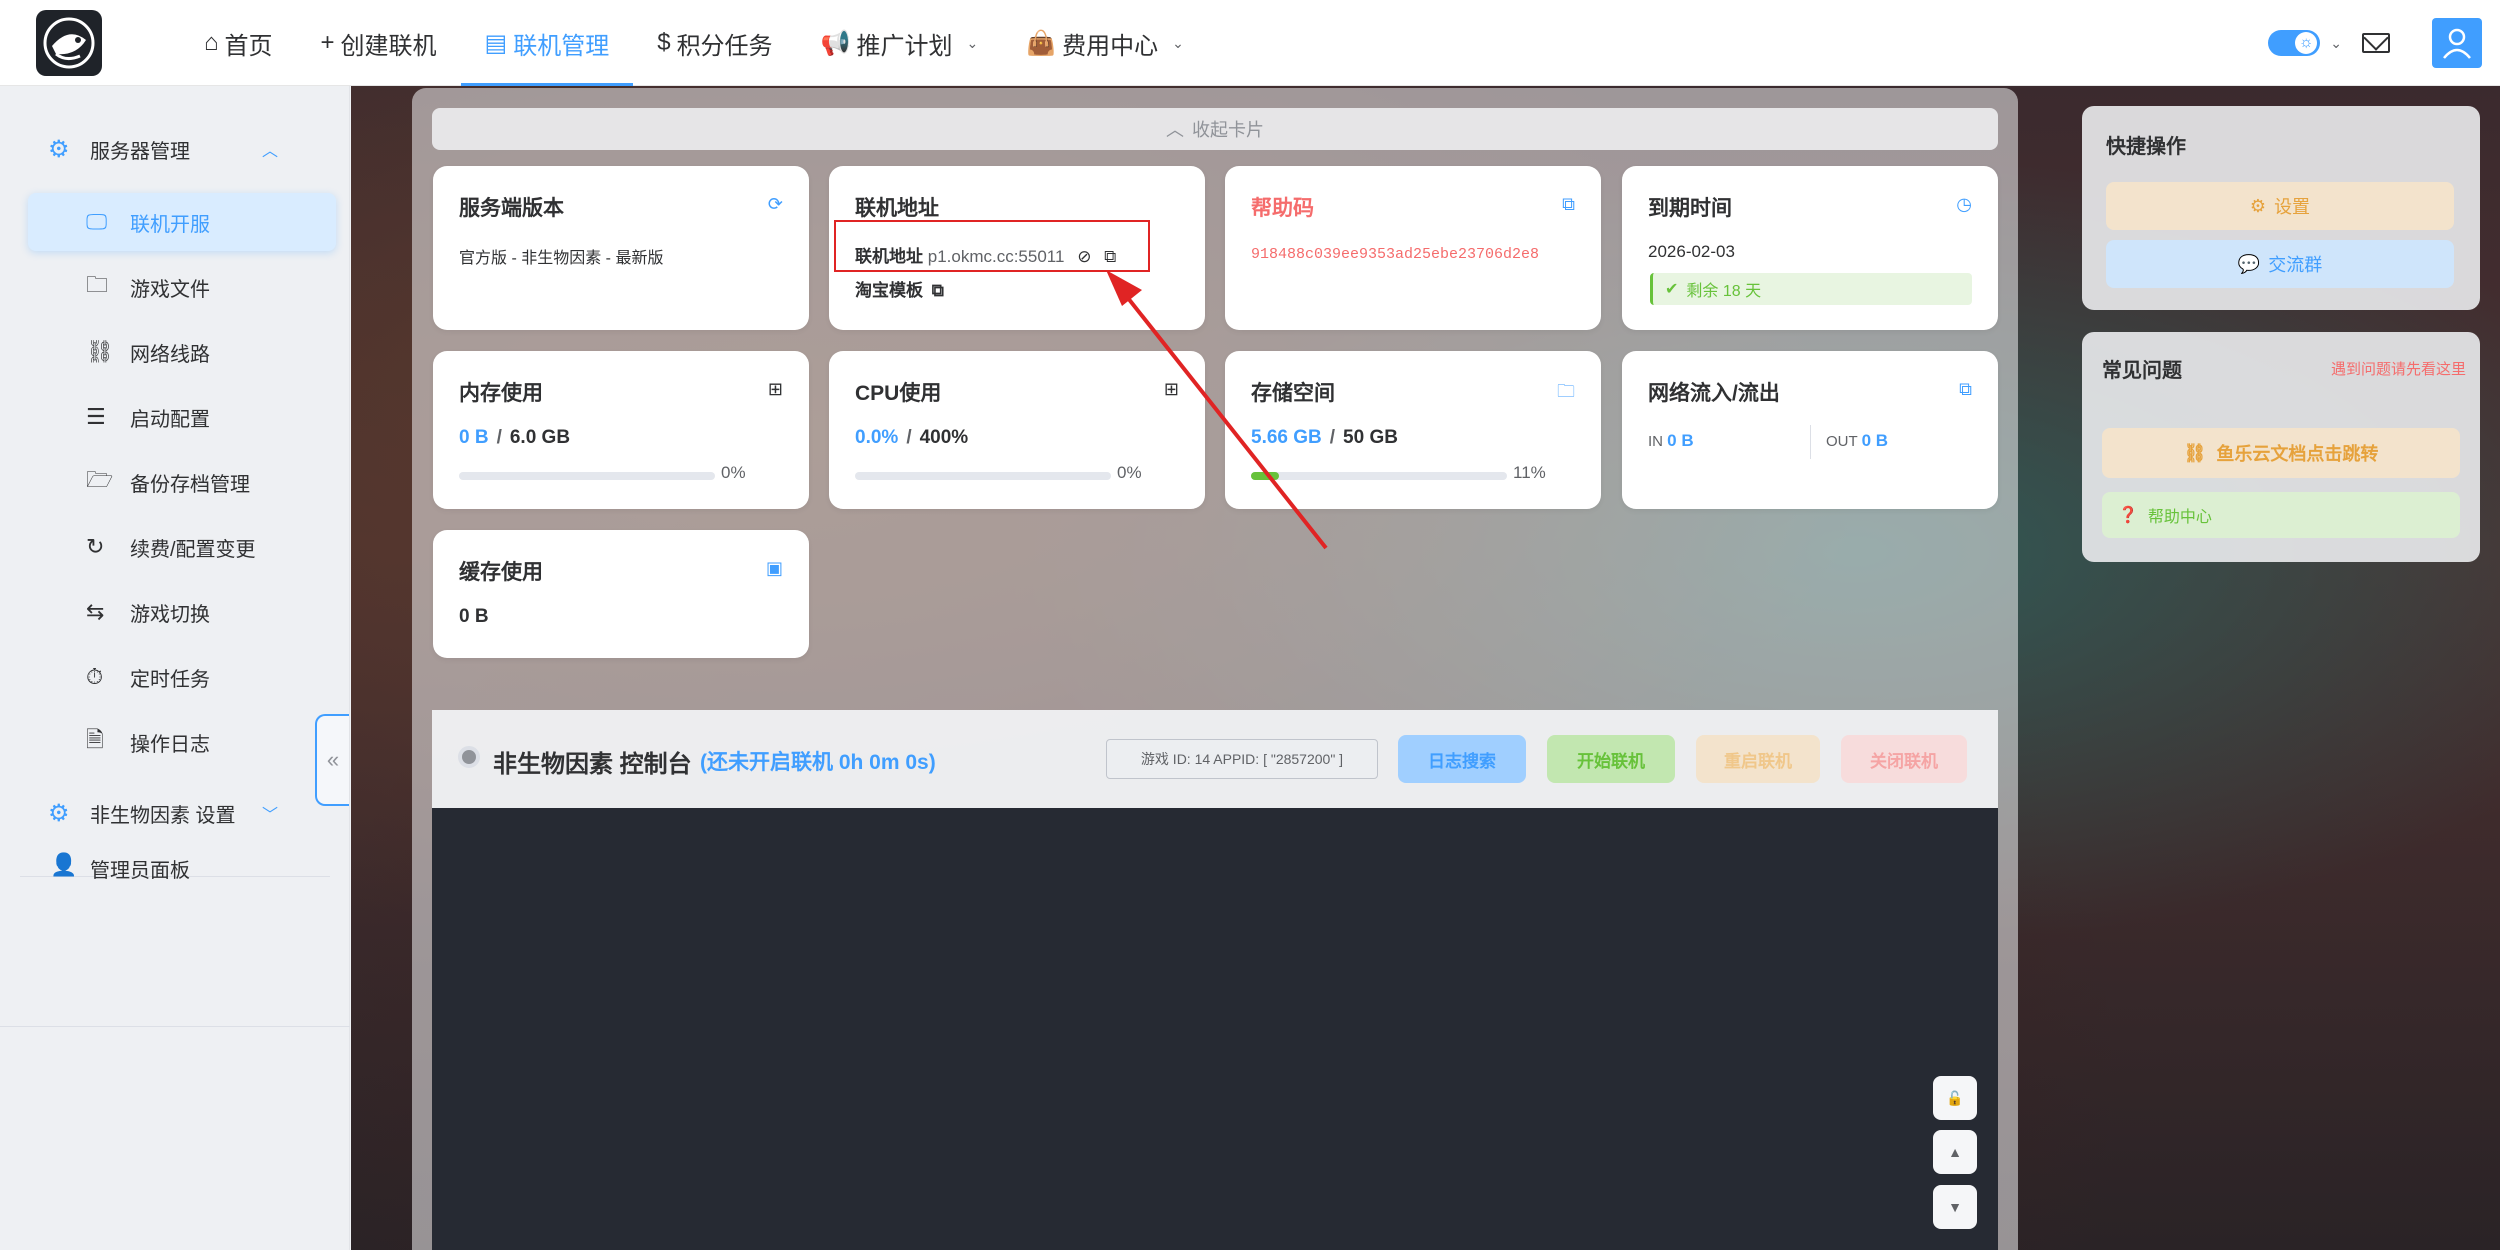 This screenshot has width=2500, height=1250. I want to click on nav-billing-label: 费用中心, so click(1110, 46).